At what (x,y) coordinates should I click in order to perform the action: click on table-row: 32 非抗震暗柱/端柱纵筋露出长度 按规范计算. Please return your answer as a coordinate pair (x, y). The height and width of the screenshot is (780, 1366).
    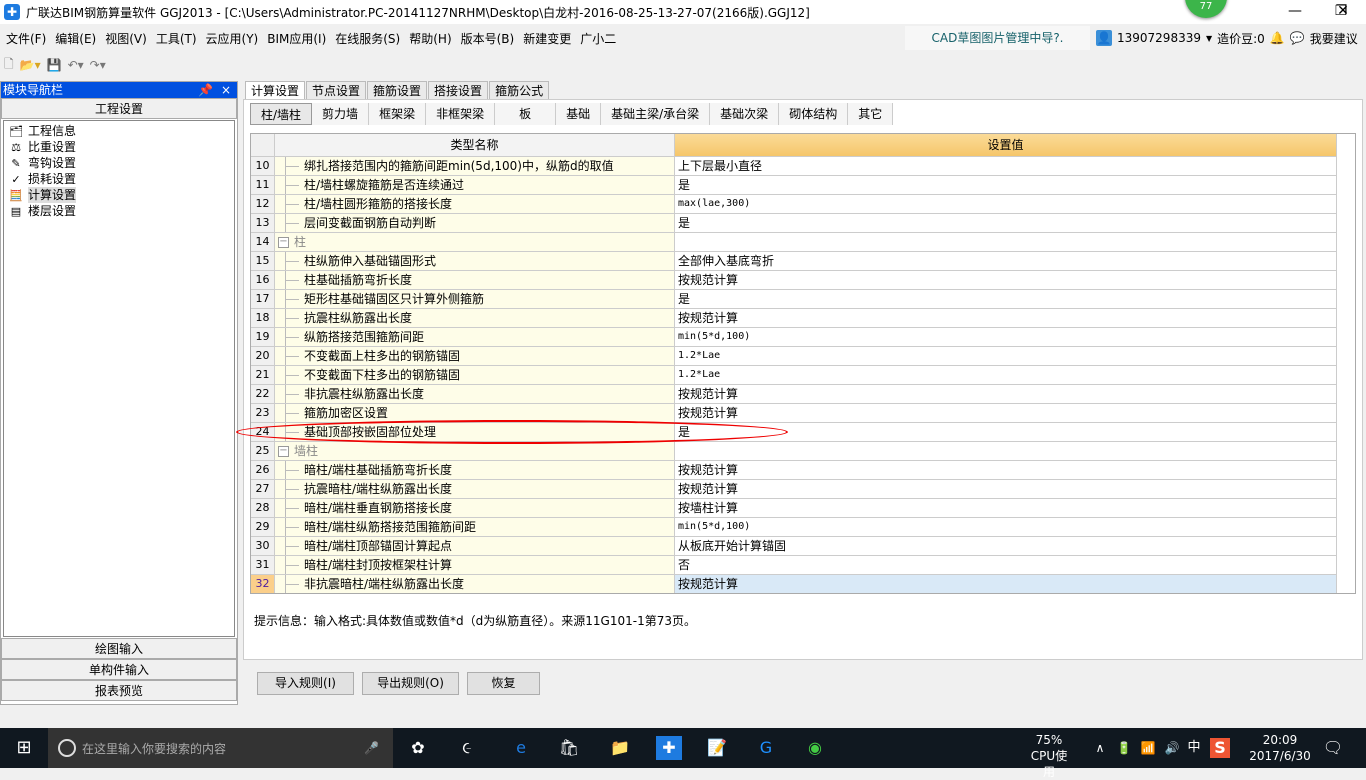
    Looking at the image, I should click on (794, 584).